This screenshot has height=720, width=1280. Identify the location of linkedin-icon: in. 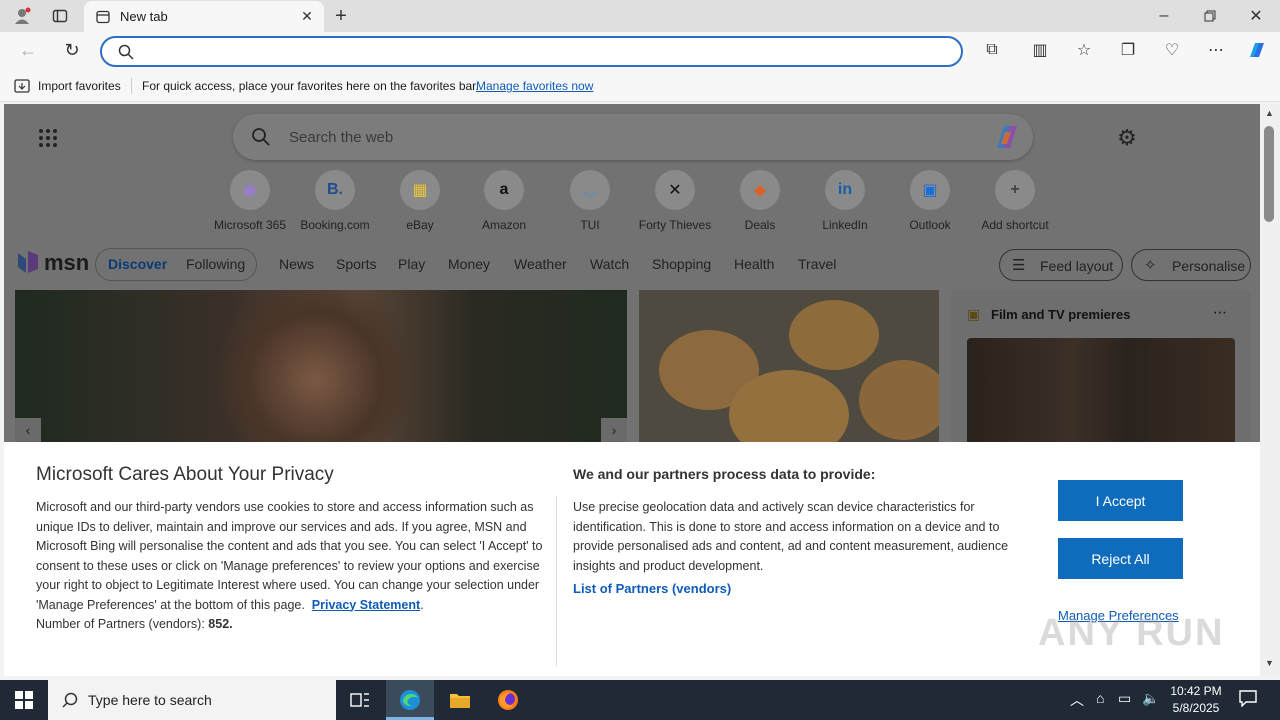
(845, 190).